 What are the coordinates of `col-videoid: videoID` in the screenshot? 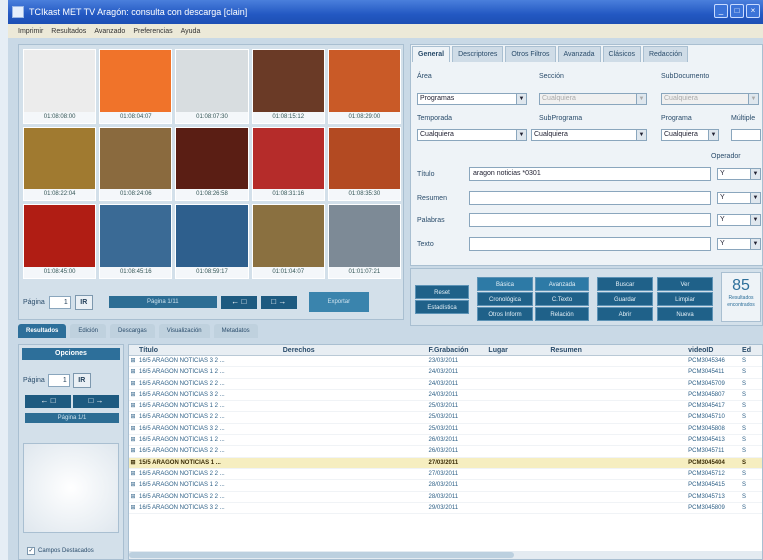 It's located at (715, 350).